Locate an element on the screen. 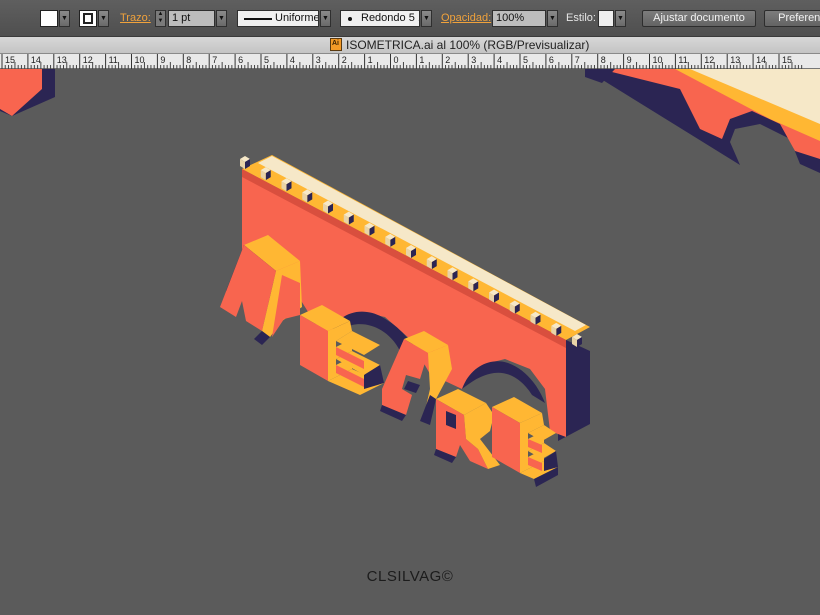  partial-bridge-top-right is located at coordinates (702, 121).